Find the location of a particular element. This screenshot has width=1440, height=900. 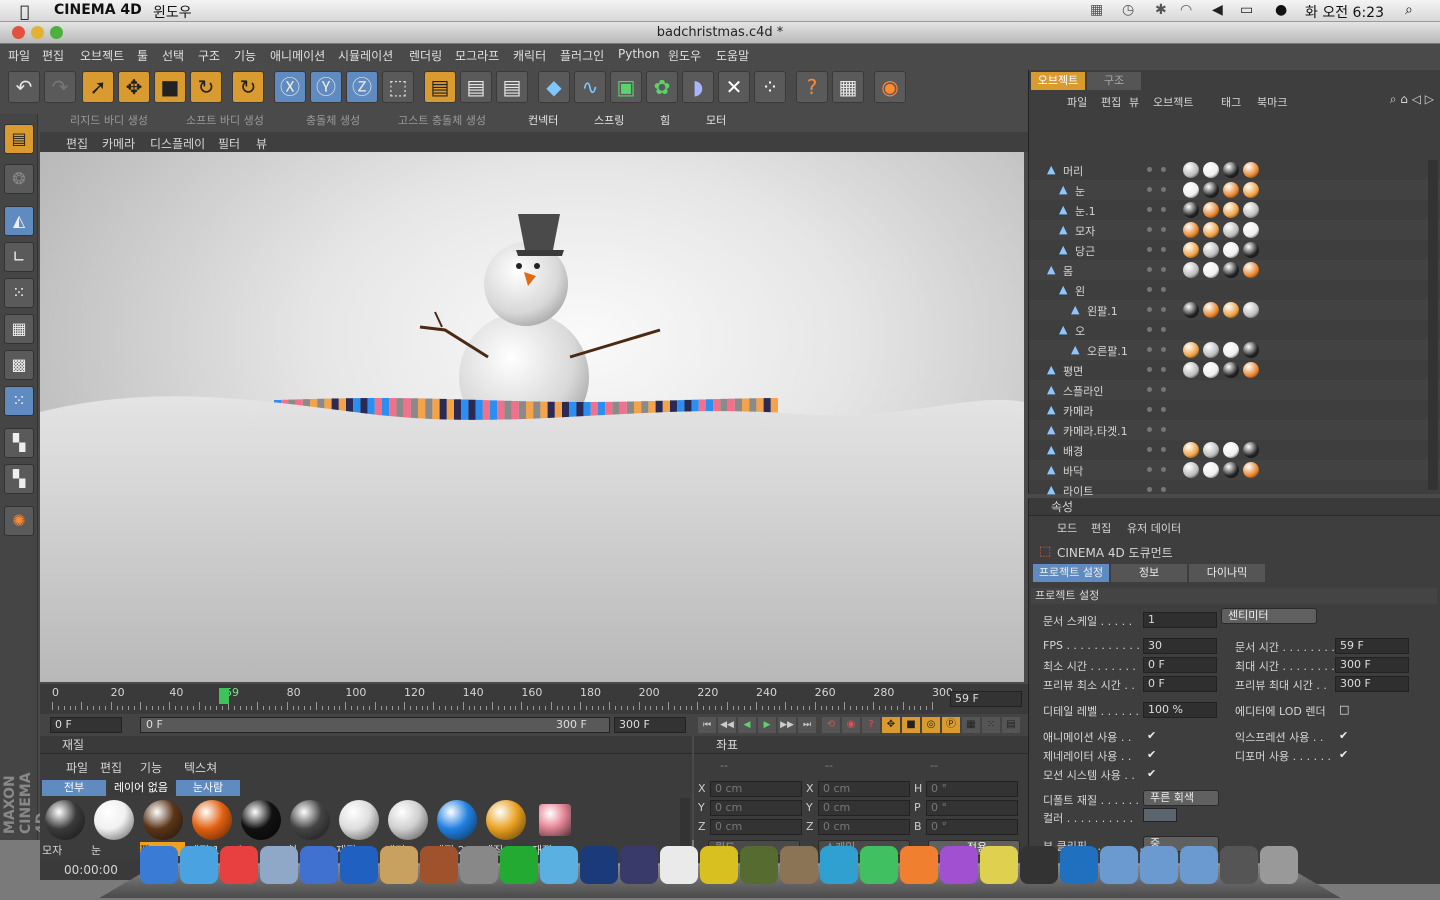

particles-icon: ⁘ is located at coordinates (770, 87).